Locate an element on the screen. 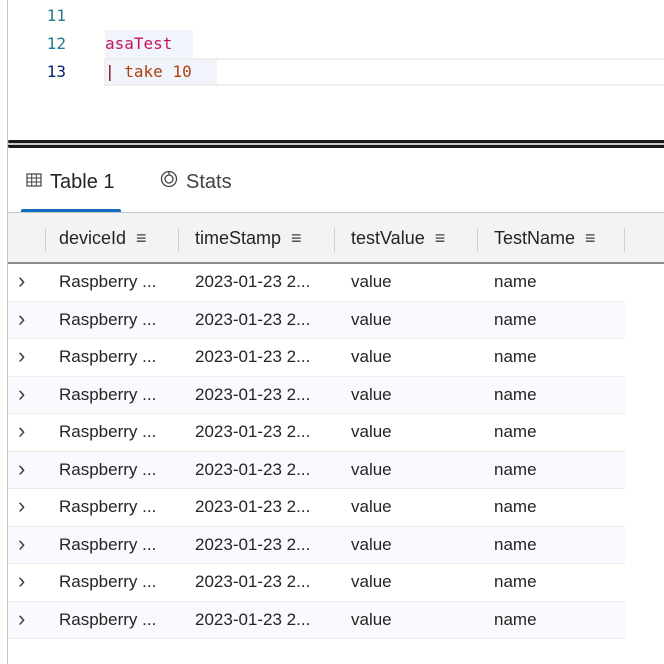  editor-line: 13 | take 10 is located at coordinates (336, 72).